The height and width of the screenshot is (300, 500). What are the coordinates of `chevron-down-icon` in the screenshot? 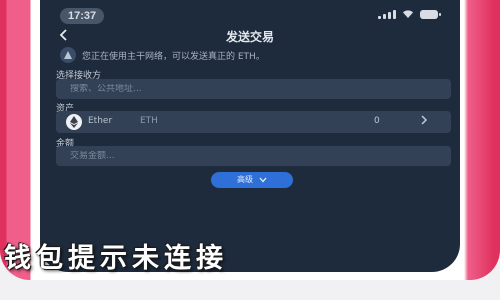 It's located at (263, 180).